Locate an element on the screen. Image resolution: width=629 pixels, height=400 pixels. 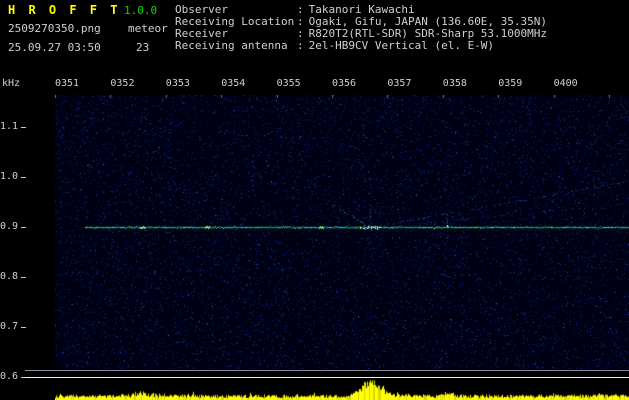
separator-line-lower is located at coordinates (327, 377).